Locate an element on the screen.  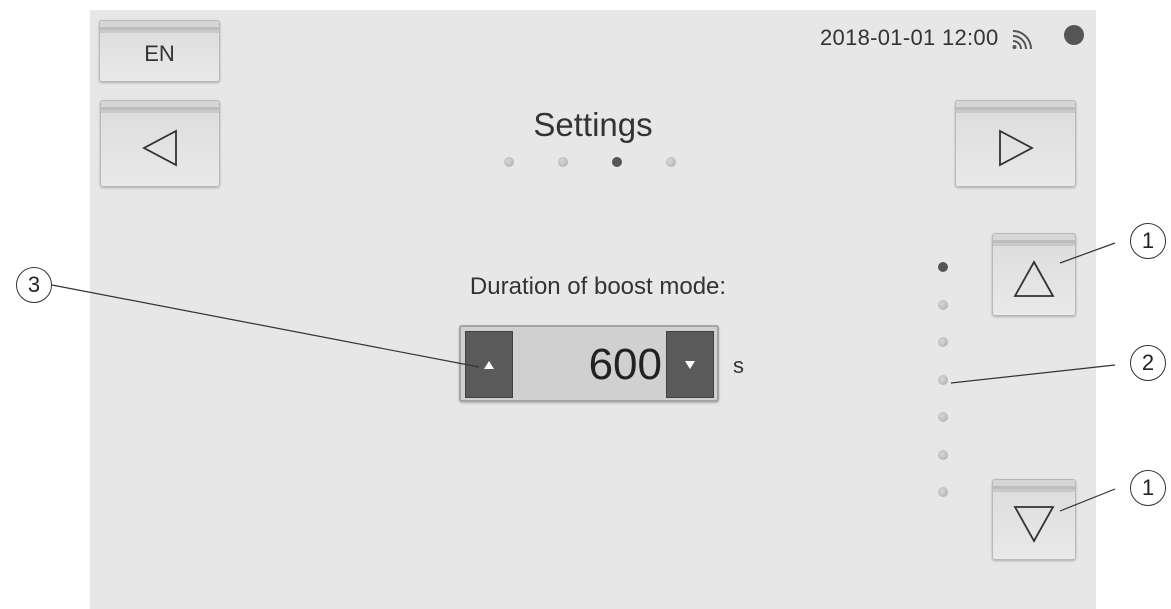
callout-1-top: 1 is located at coordinates (1148, 241).